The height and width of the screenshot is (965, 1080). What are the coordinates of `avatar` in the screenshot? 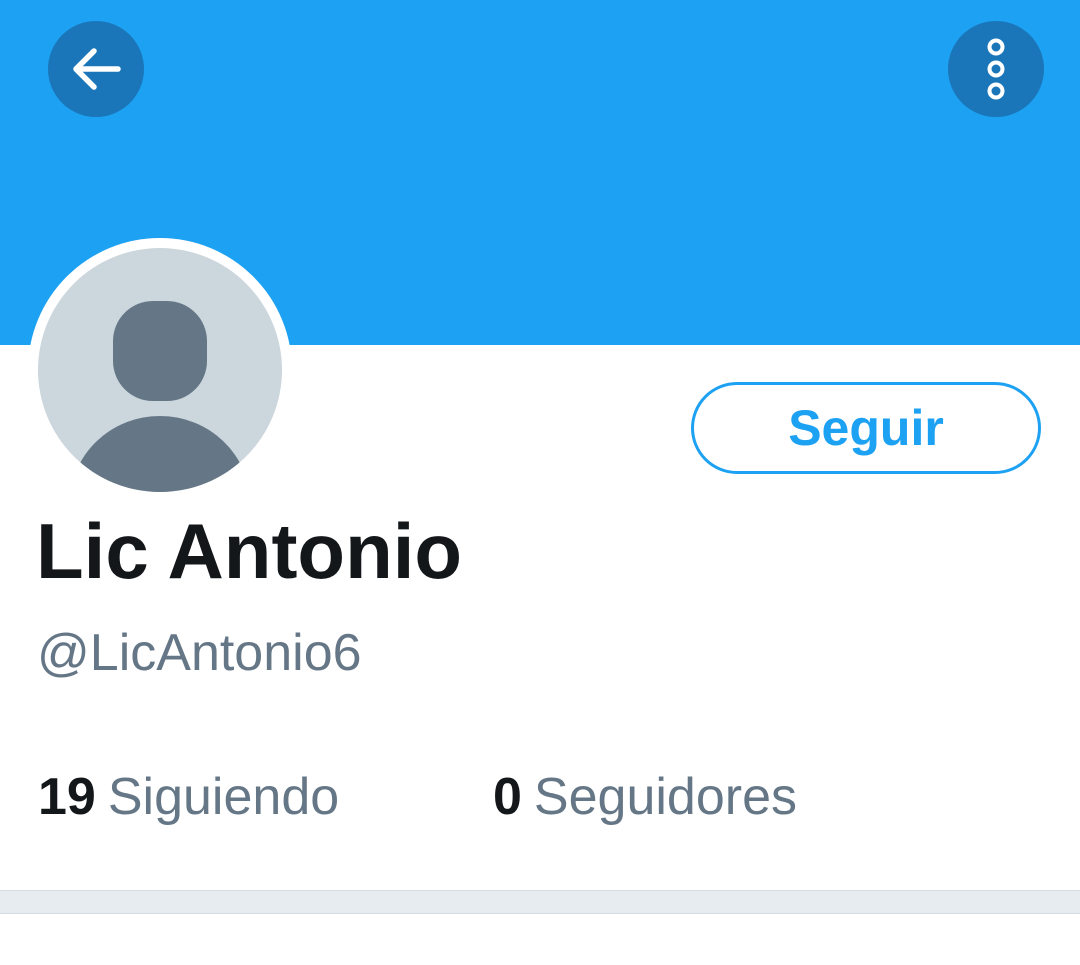 It's located at (160, 370).